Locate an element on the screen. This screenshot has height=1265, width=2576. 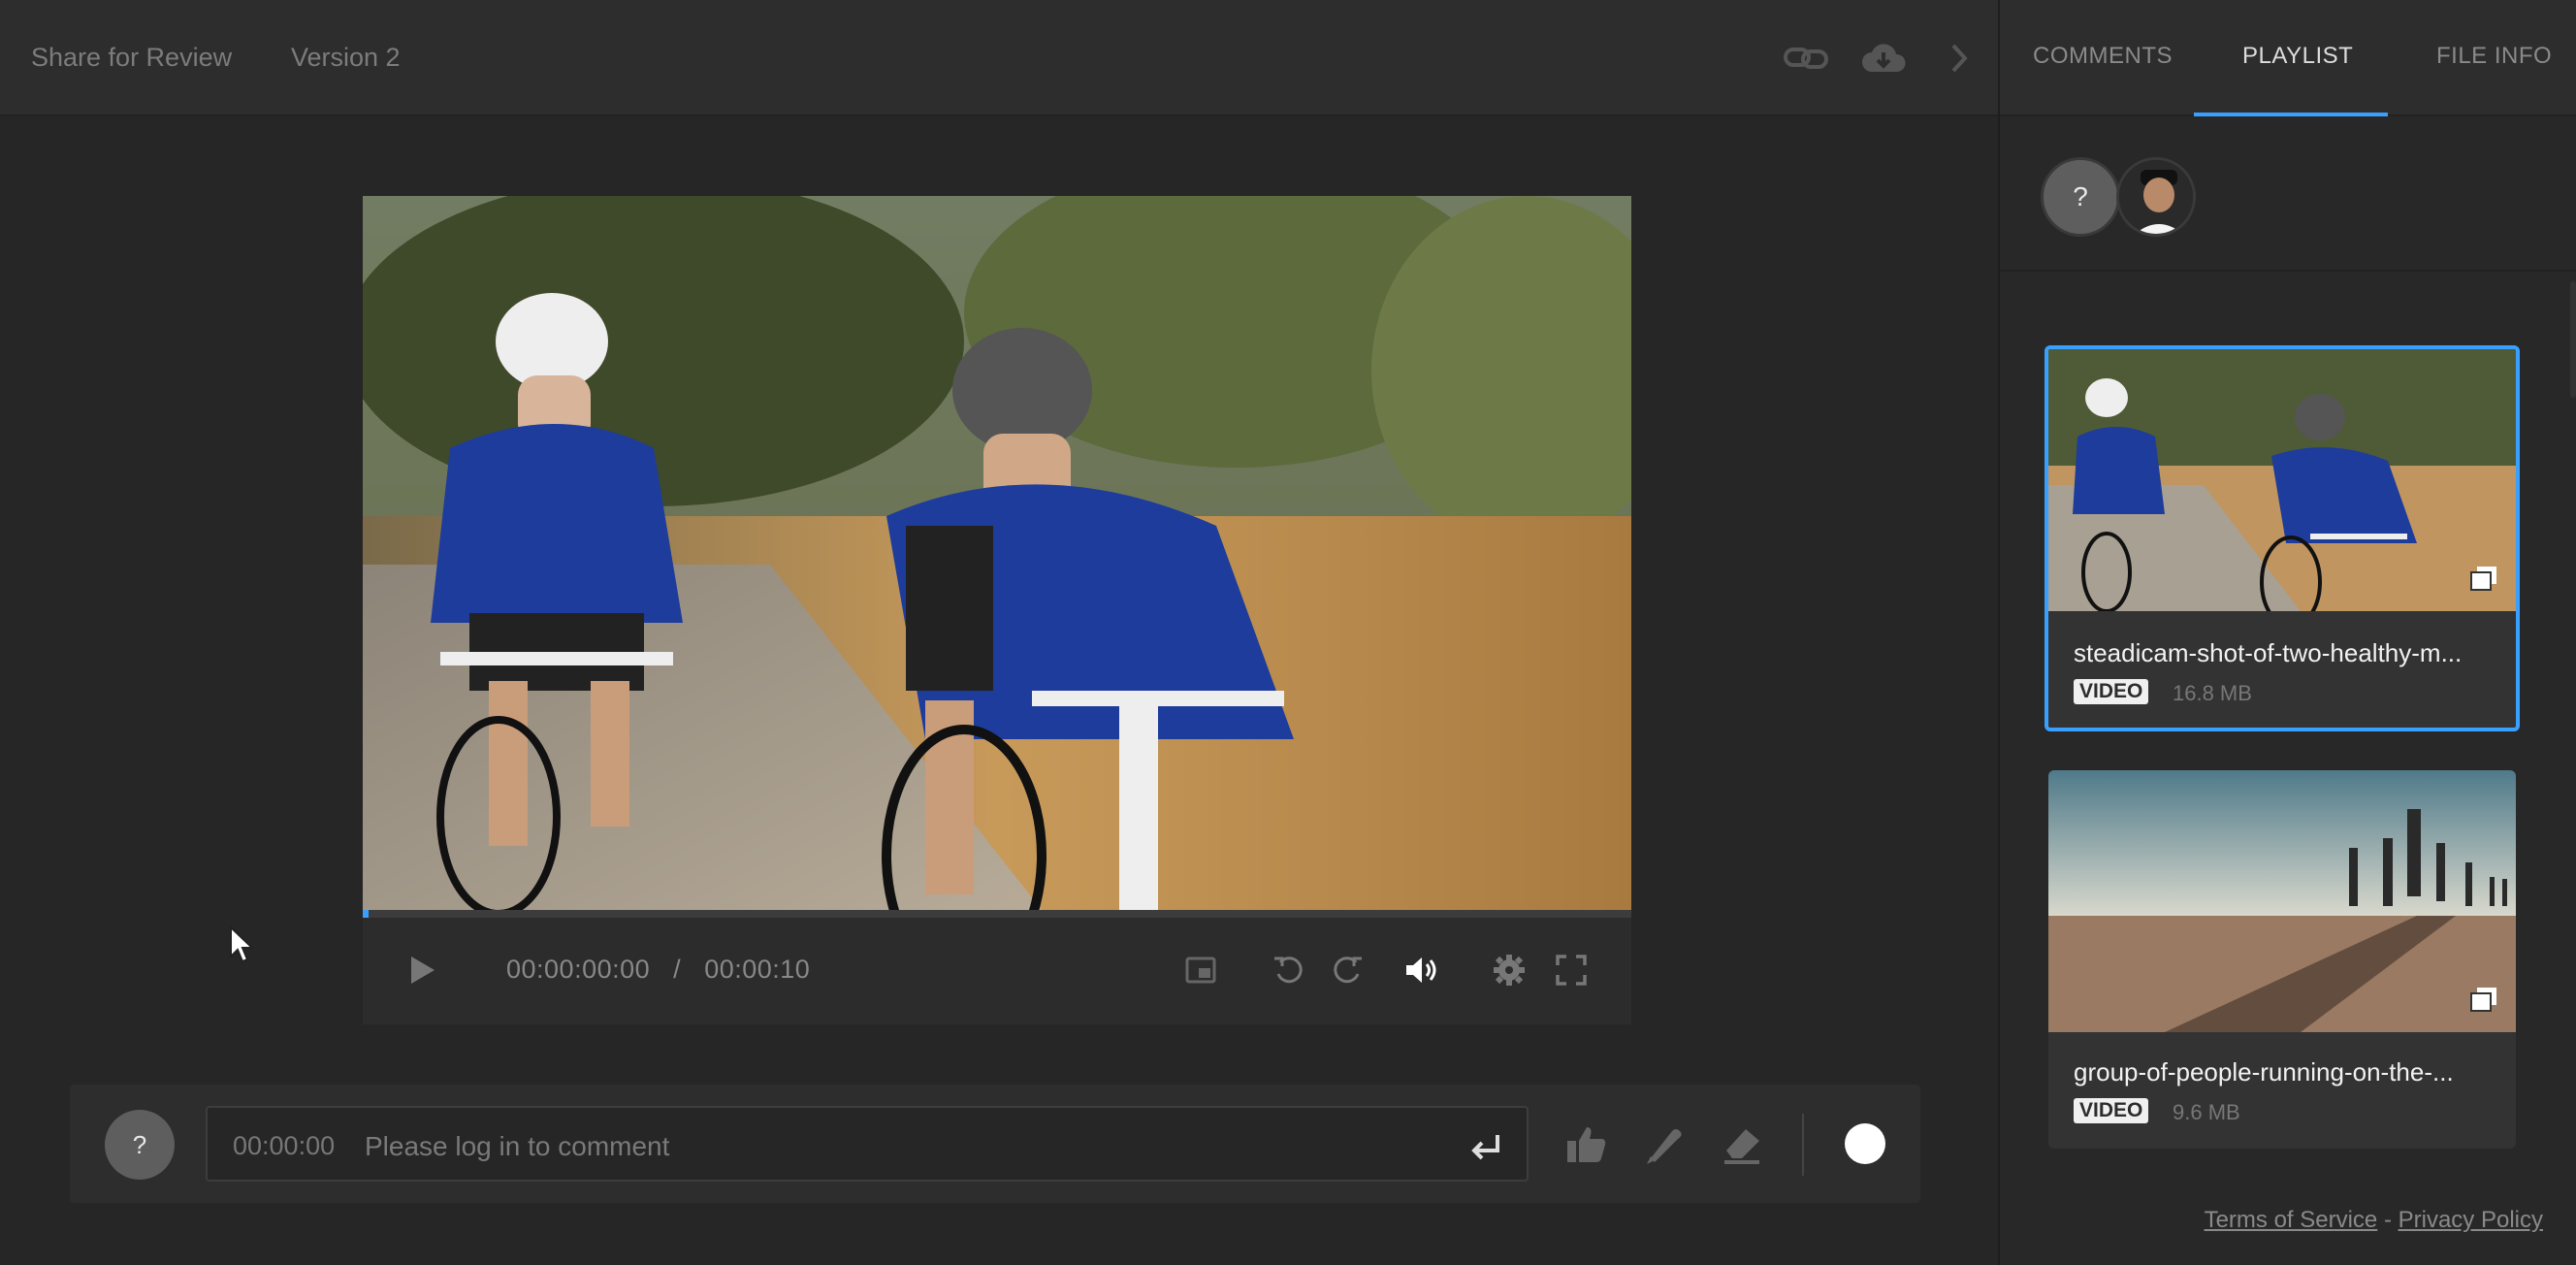
video-progress-bar is located at coordinates (997, 914).